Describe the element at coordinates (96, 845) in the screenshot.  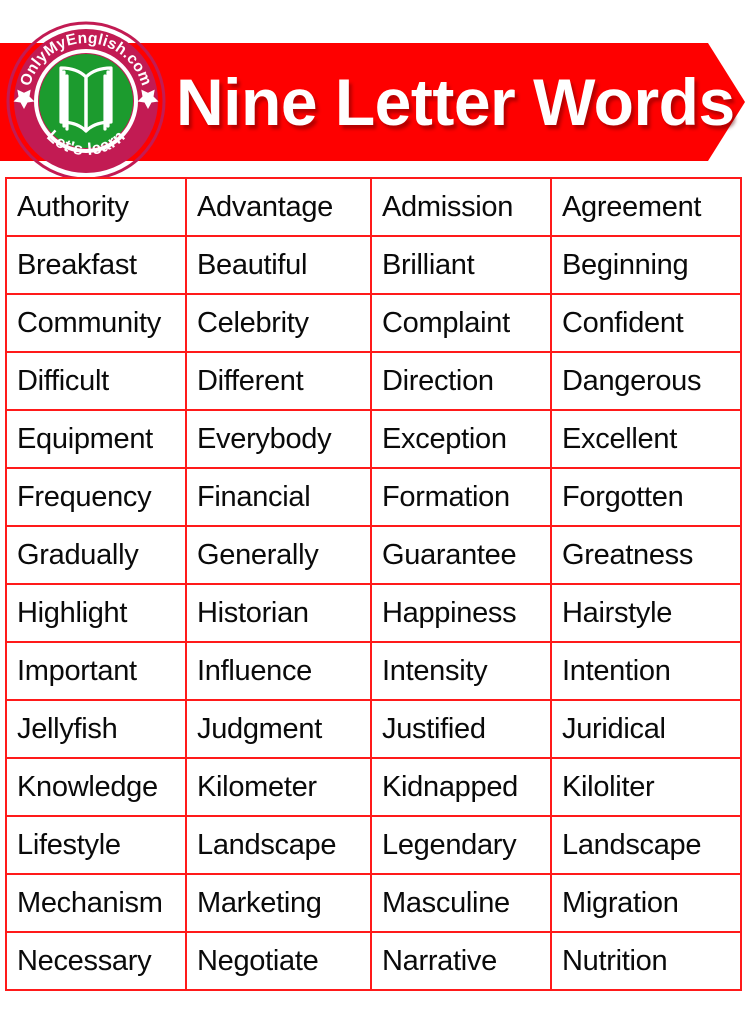
I see `word-cell: Lifestyle` at that location.